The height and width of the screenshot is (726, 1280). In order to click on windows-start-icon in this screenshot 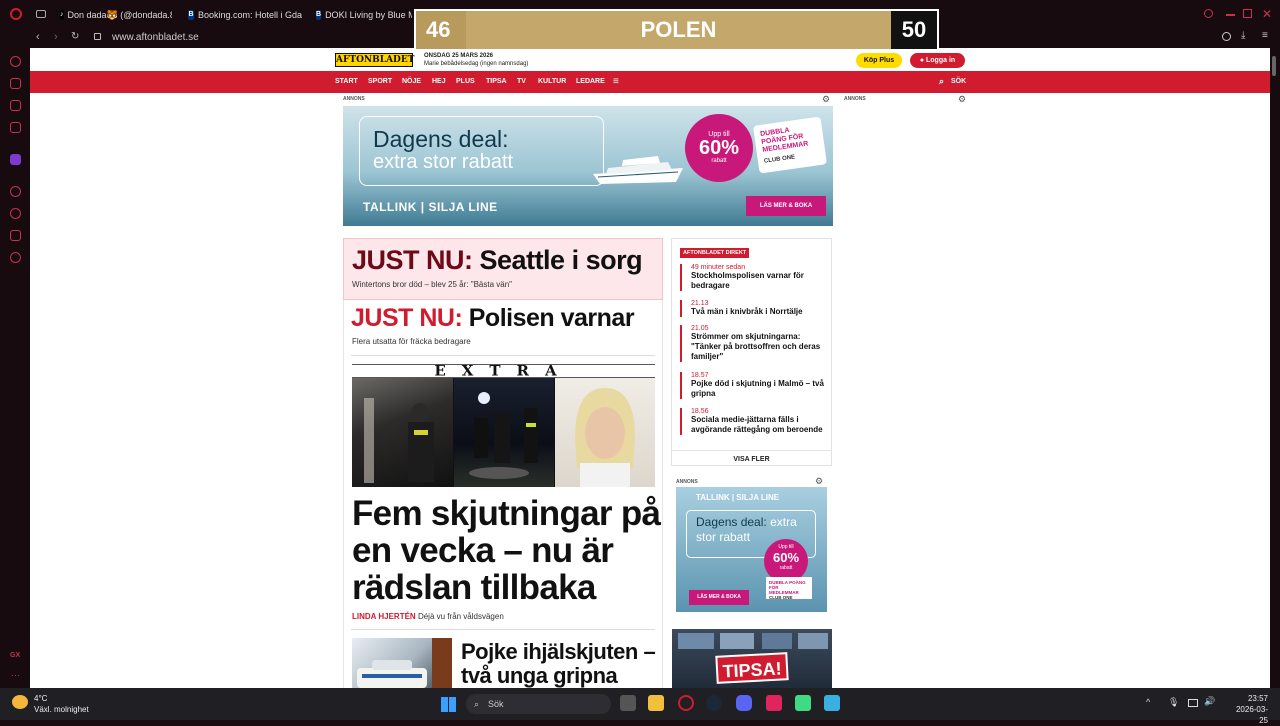, I will do `click(448, 704)`.